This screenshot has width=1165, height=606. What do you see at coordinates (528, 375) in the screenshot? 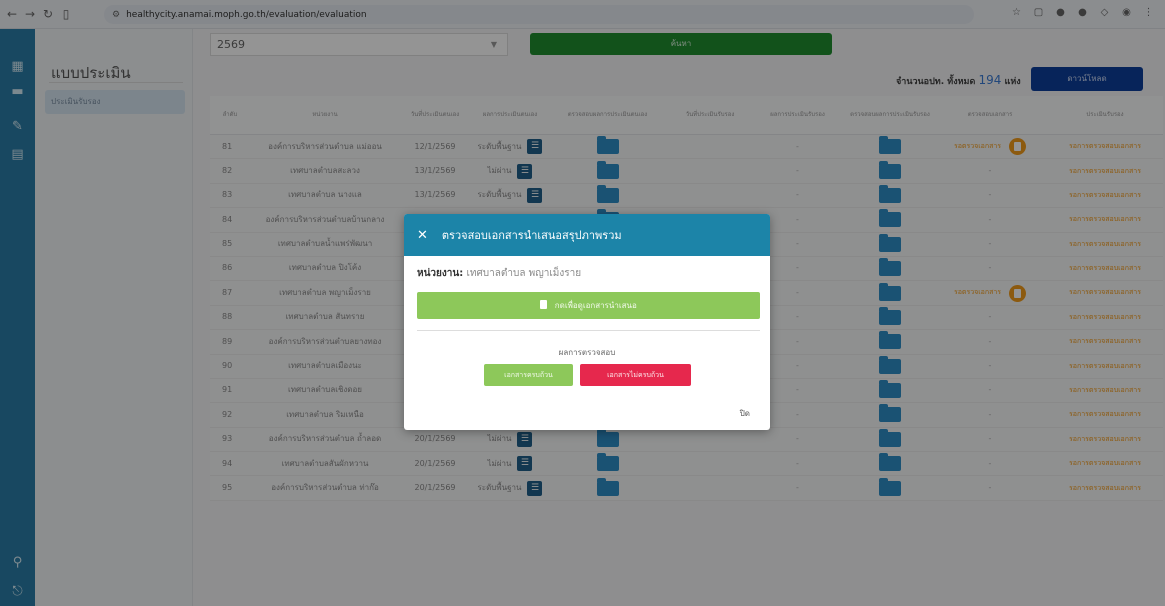
I see `documents-complete-button: เอกสารครบถ้วน` at bounding box center [528, 375].